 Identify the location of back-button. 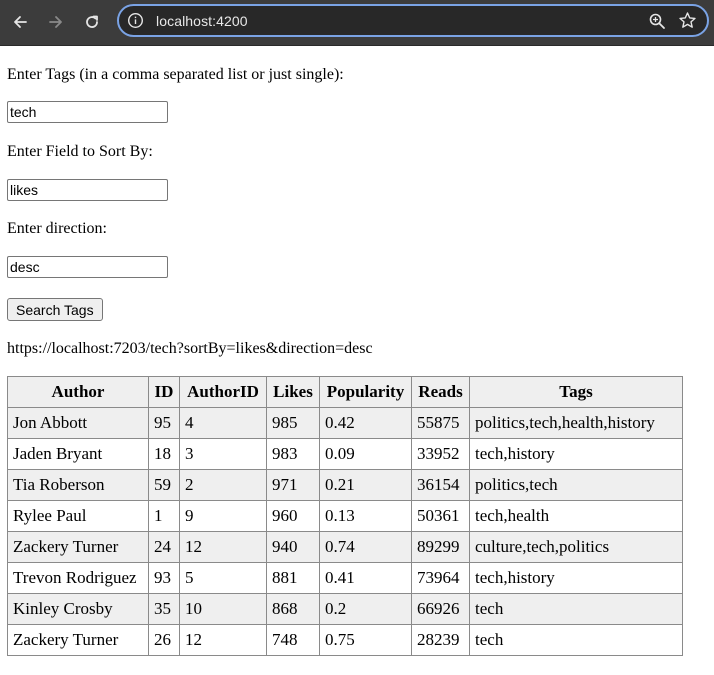
(20, 22).